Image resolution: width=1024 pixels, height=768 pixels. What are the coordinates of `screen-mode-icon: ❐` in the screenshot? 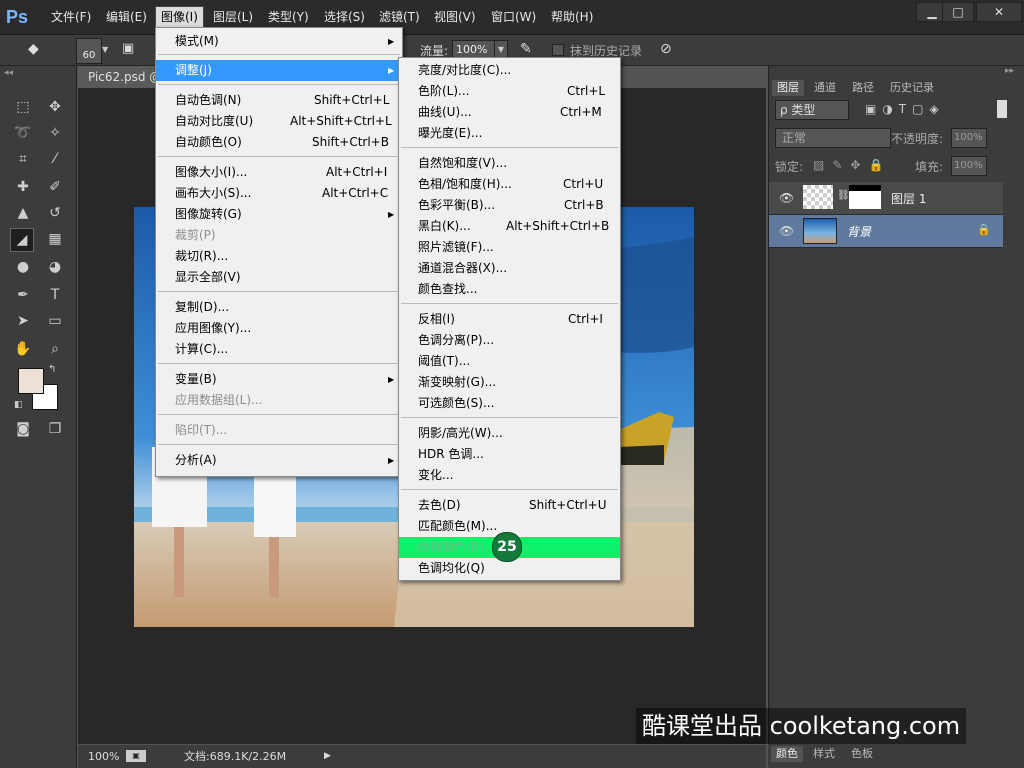 It's located at (55, 429).